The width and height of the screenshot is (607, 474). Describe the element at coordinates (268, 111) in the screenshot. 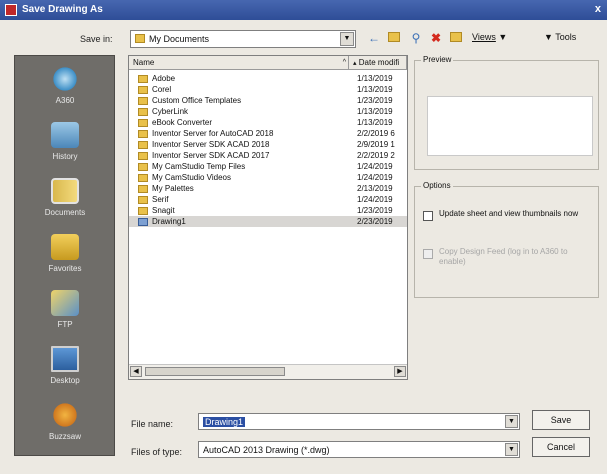

I see `file-row: CyberLink 1/13/2019` at that location.